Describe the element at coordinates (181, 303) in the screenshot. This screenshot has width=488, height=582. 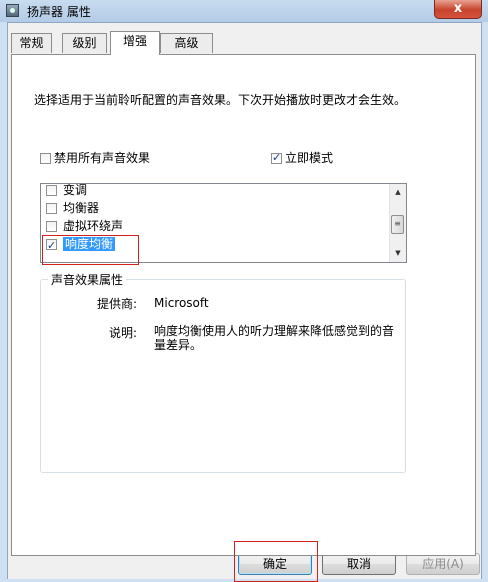
I see `provider-value: Microsoft` at that location.